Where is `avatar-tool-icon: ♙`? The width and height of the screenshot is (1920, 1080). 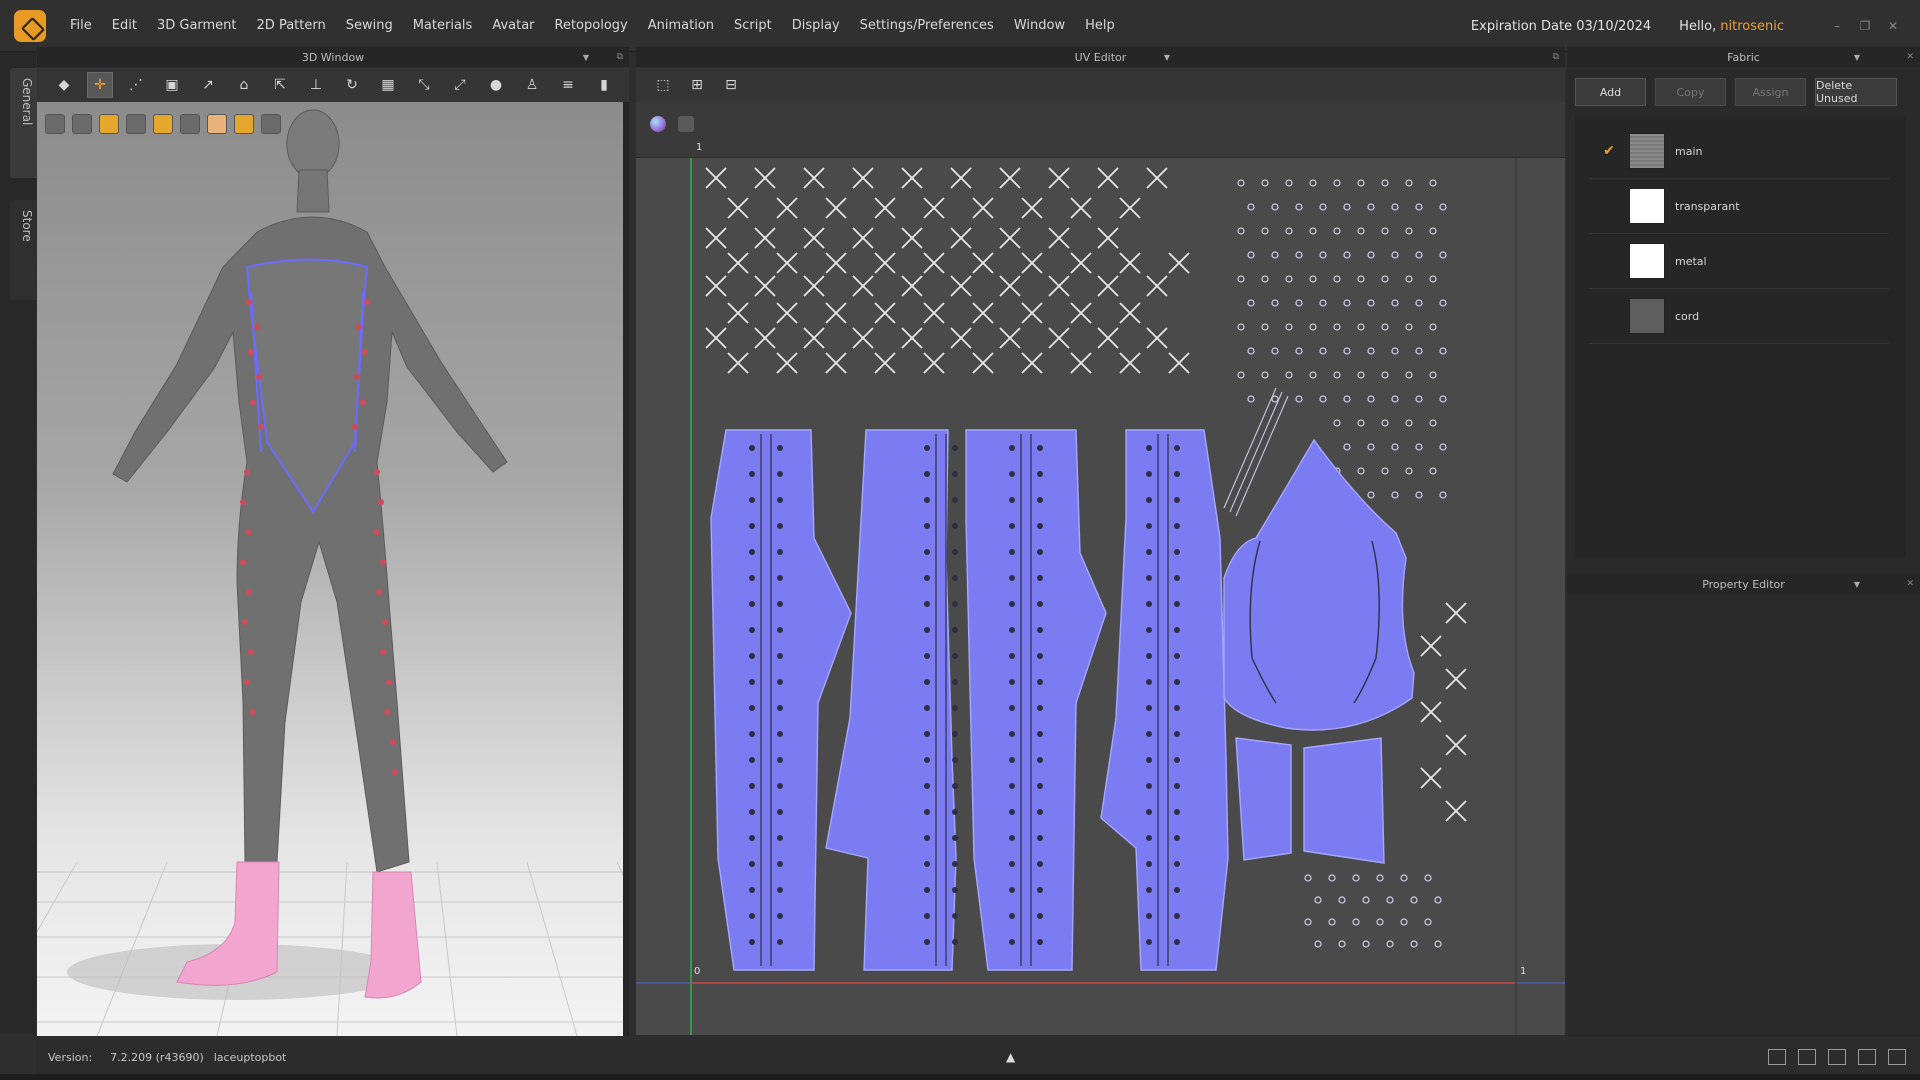 avatar-tool-icon: ♙ is located at coordinates (532, 85).